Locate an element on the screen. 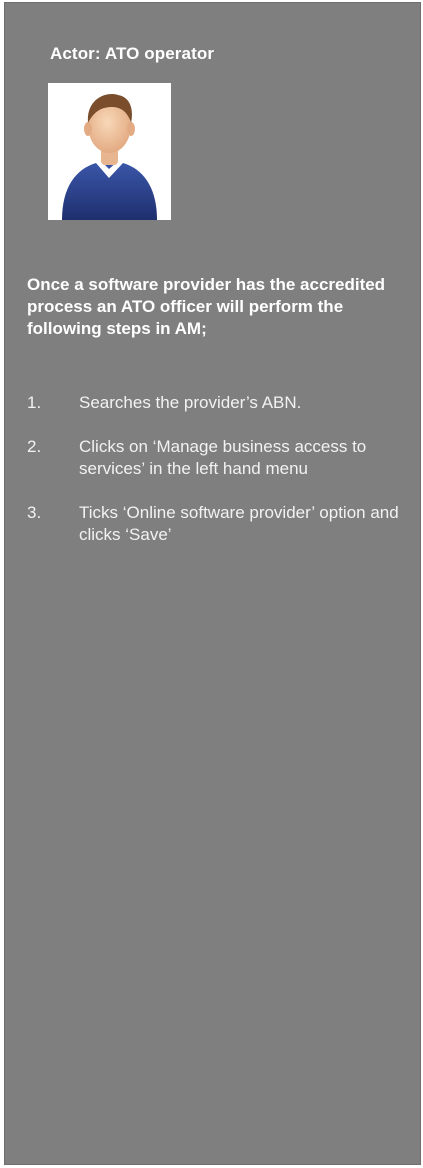 This screenshot has width=423, height=1168. list-item: 1. Searches the provider’s ABN. is located at coordinates (217, 403).